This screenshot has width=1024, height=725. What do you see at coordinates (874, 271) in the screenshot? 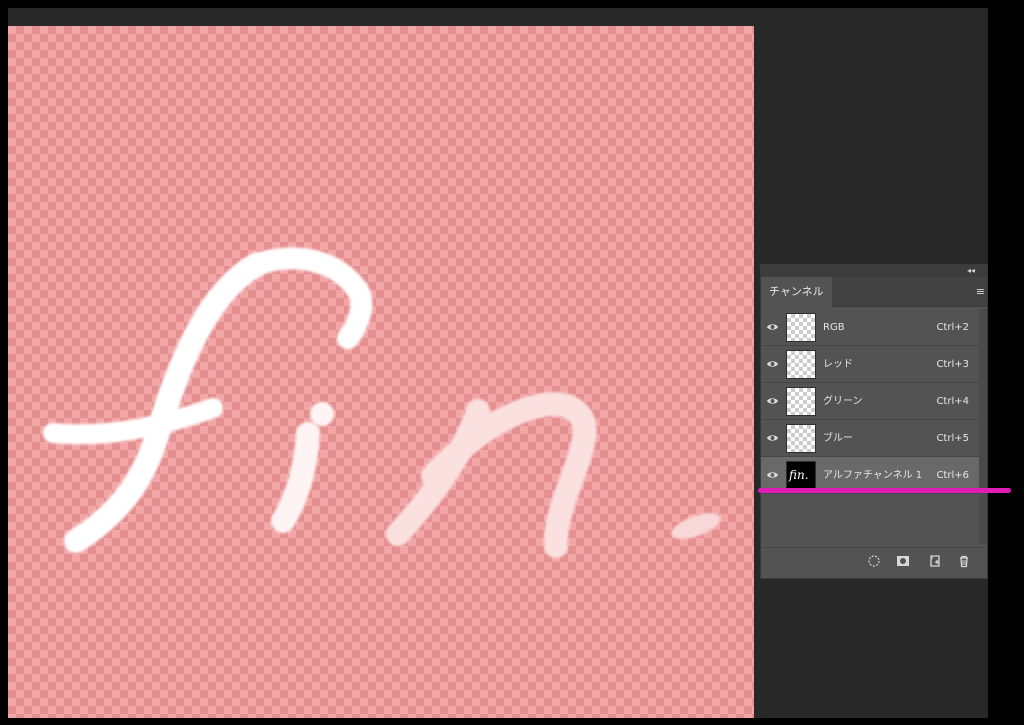
I see `panel-title-bar: ◂◂` at bounding box center [874, 271].